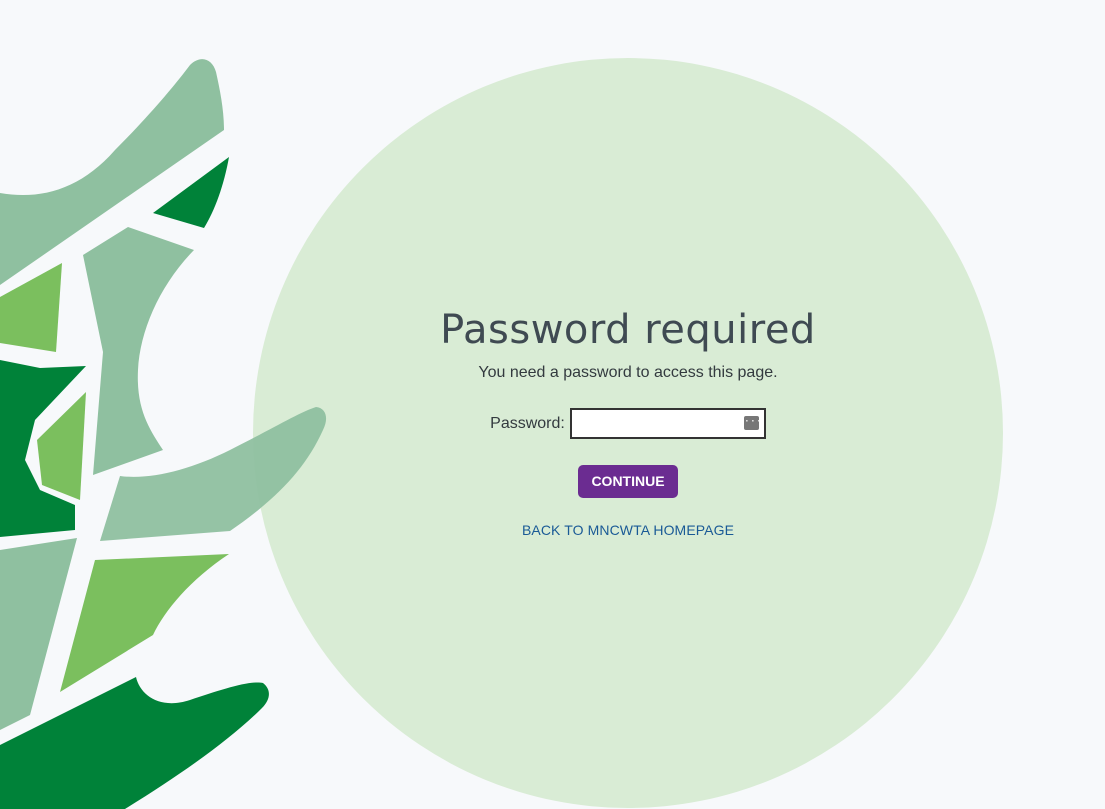  I want to click on password-manager-key-icon: ···, so click(752, 423).